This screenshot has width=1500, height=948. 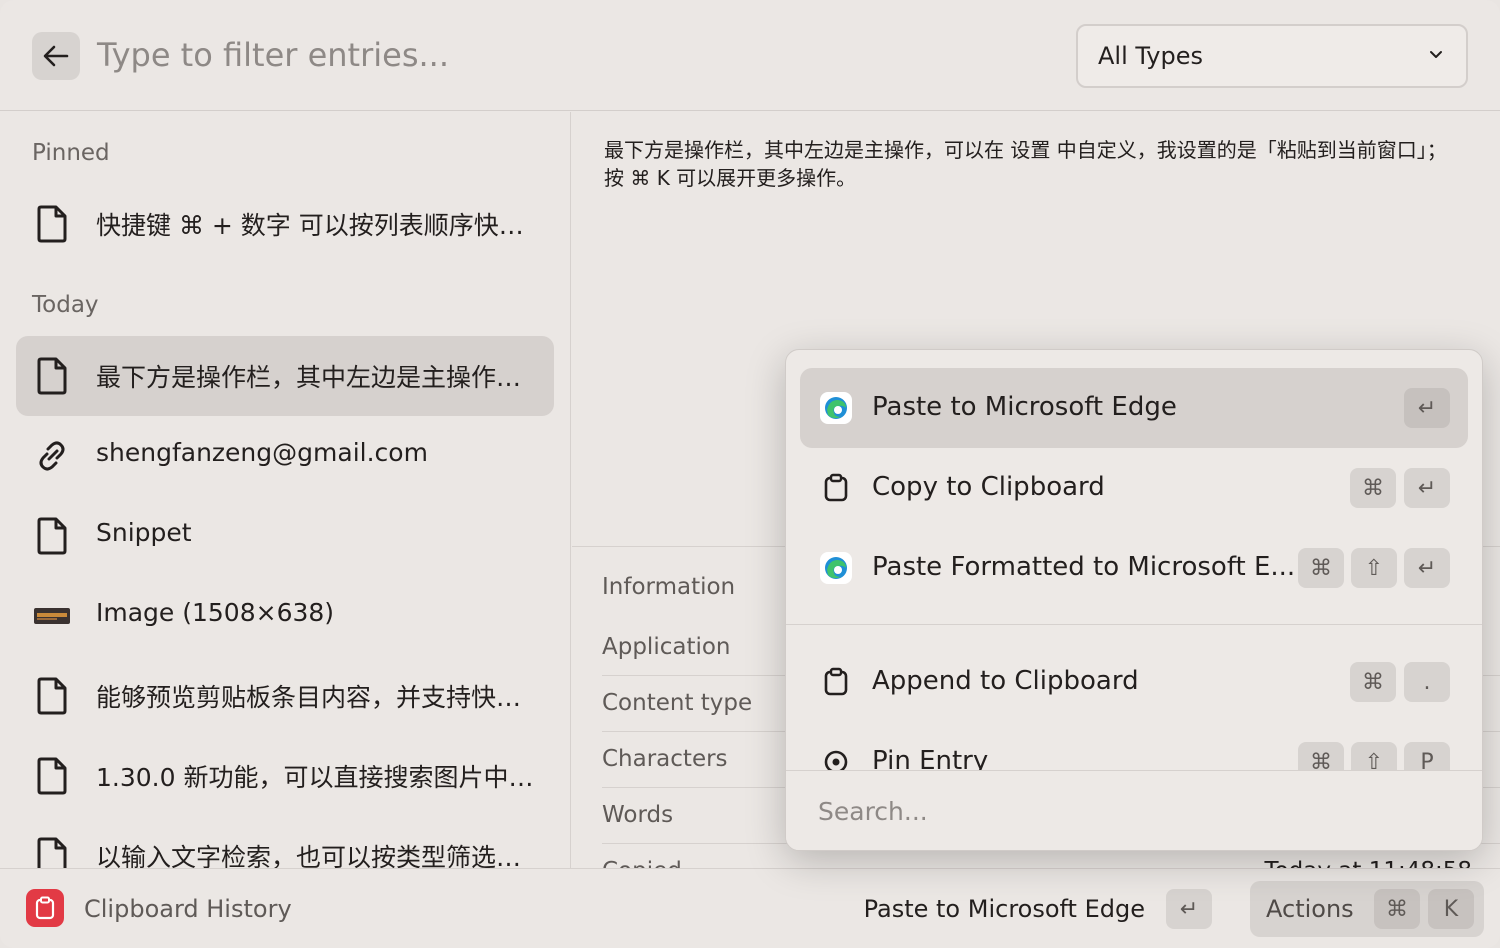 I want to click on action-label: Append to Clipboard, so click(x=1005, y=681).